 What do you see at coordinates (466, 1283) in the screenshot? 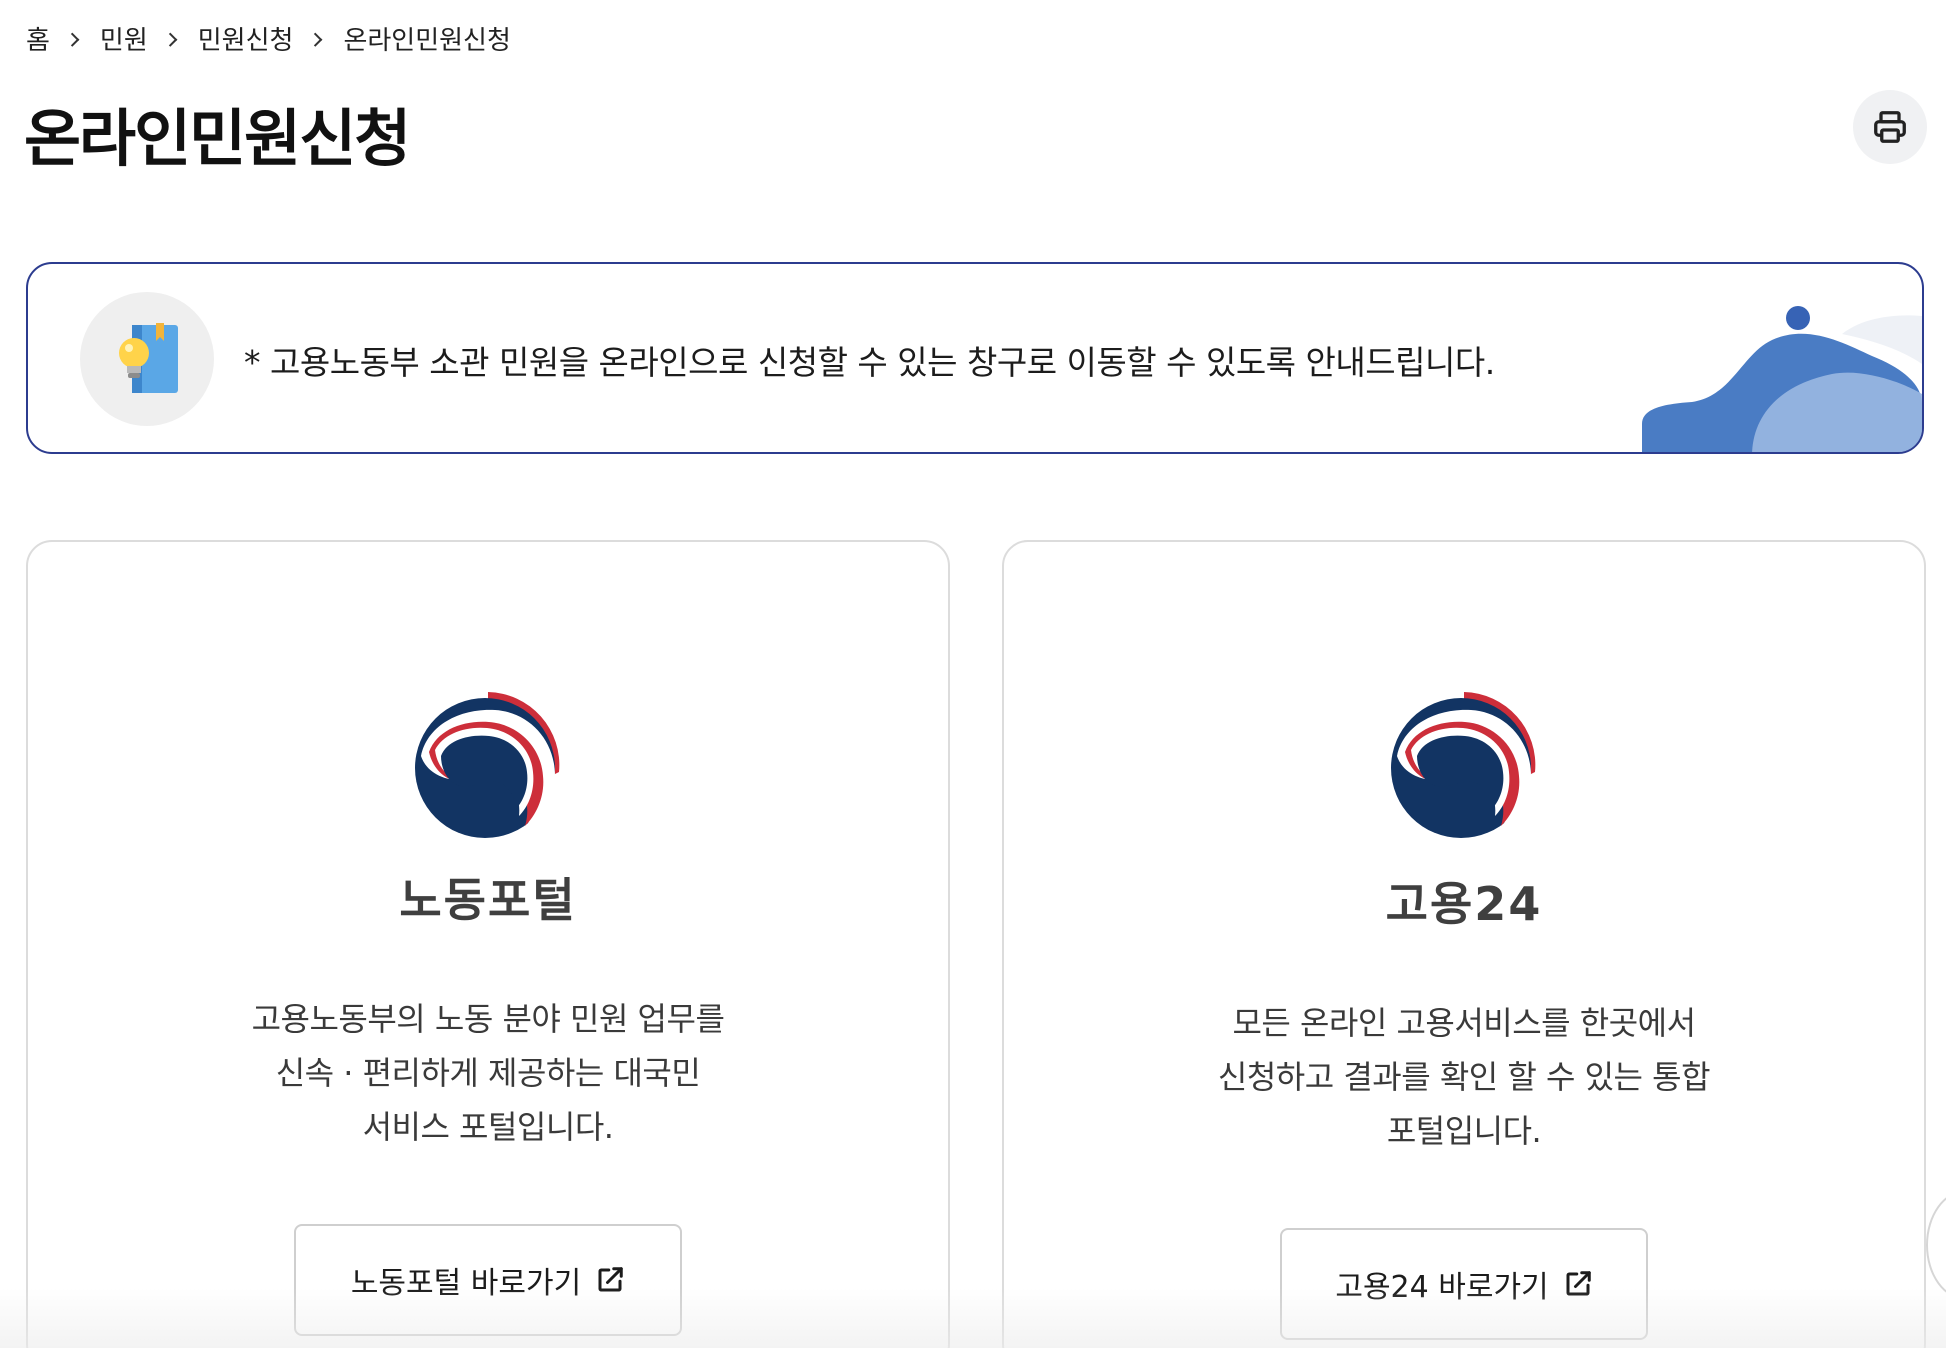
I see `button-label: 노동포털 바로가기` at bounding box center [466, 1283].